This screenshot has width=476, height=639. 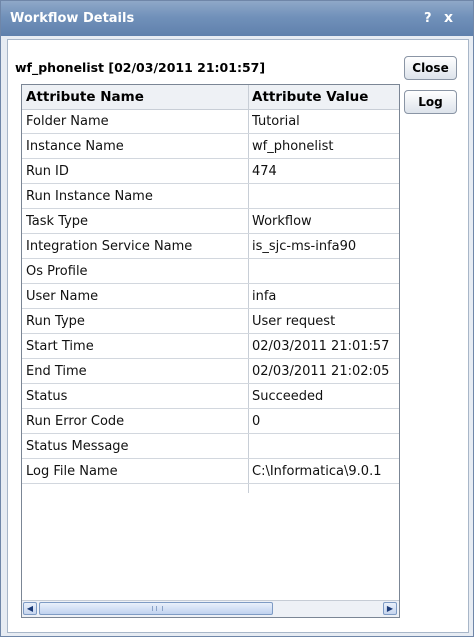 What do you see at coordinates (136, 97) in the screenshot?
I see `column-header-attribute-name: Attribute Name` at bounding box center [136, 97].